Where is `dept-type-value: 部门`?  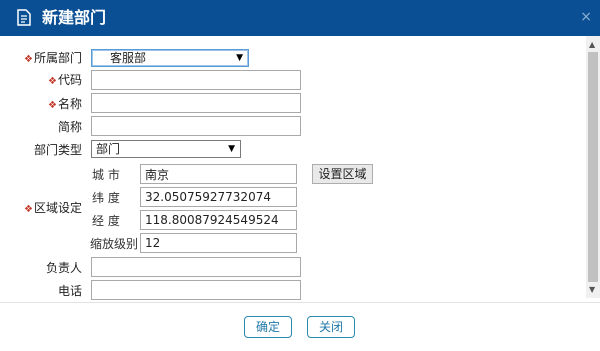
dept-type-value: 部门 is located at coordinates (108, 149).